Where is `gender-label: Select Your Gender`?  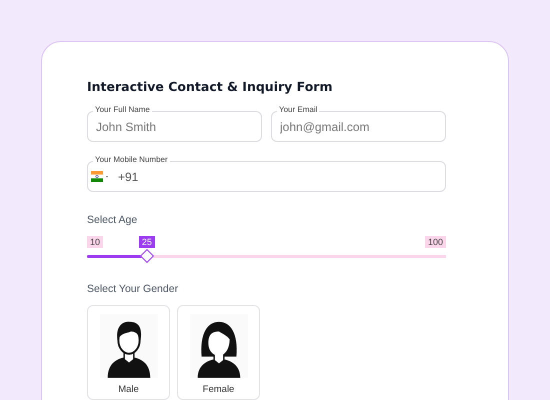
gender-label: Select Your Gender is located at coordinates (133, 289).